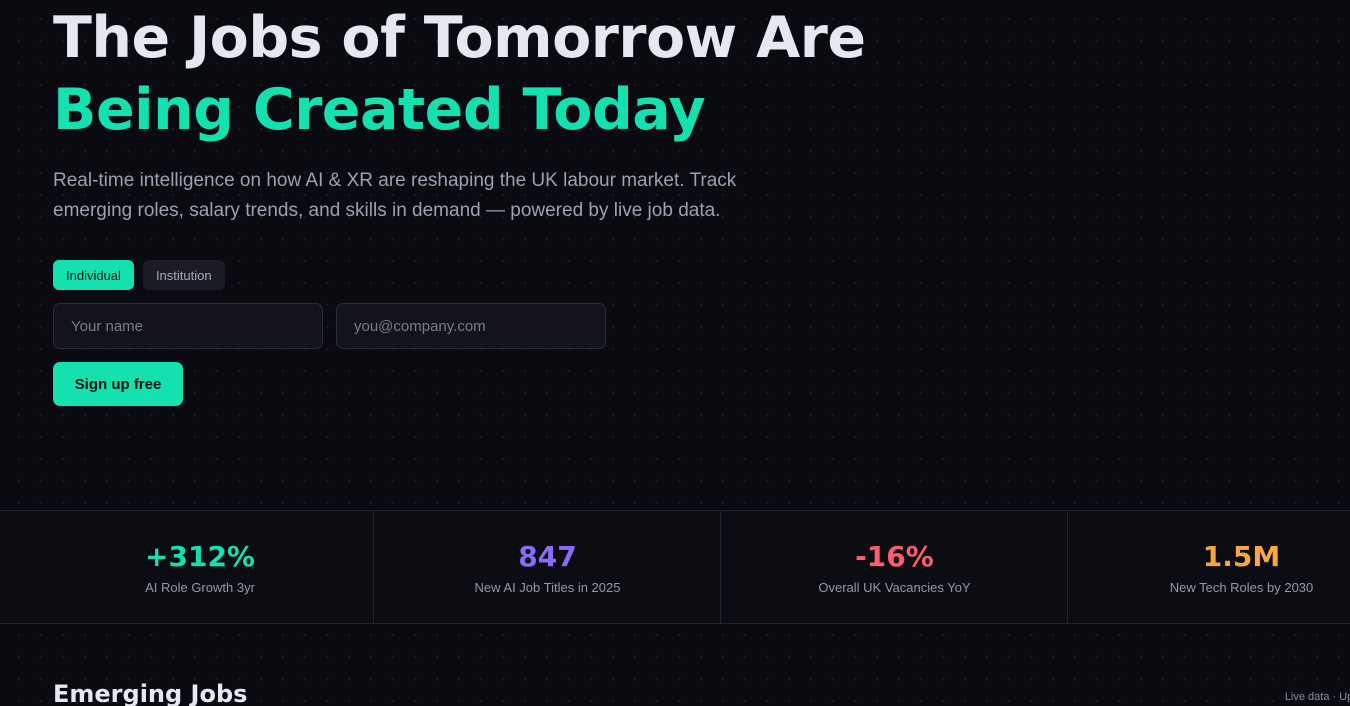 The width and height of the screenshot is (1350, 706). I want to click on stat-value: 847, so click(547, 556).